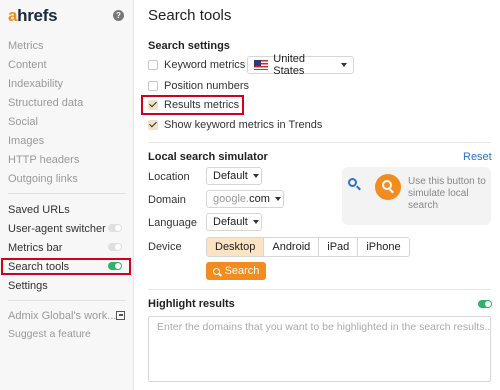  What do you see at coordinates (115, 228) in the screenshot?
I see `user-agent-switcher-toggle` at bounding box center [115, 228].